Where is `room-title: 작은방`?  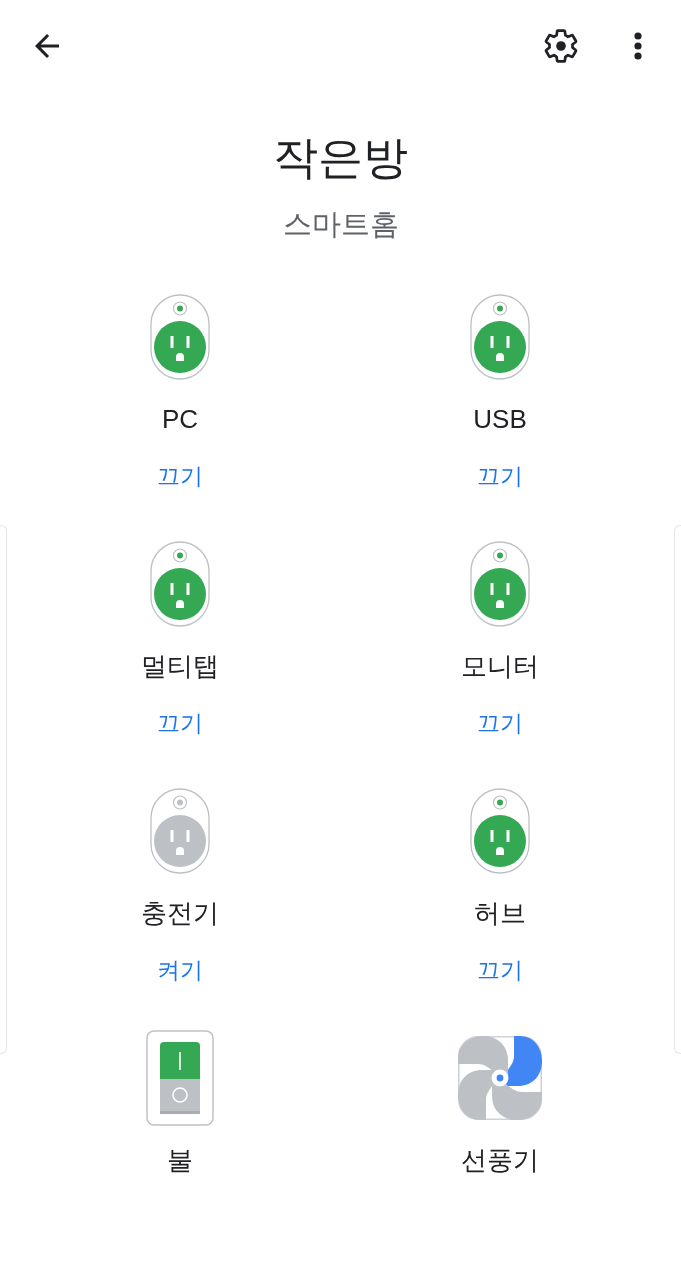
room-title: 작은방 is located at coordinates (340, 158).